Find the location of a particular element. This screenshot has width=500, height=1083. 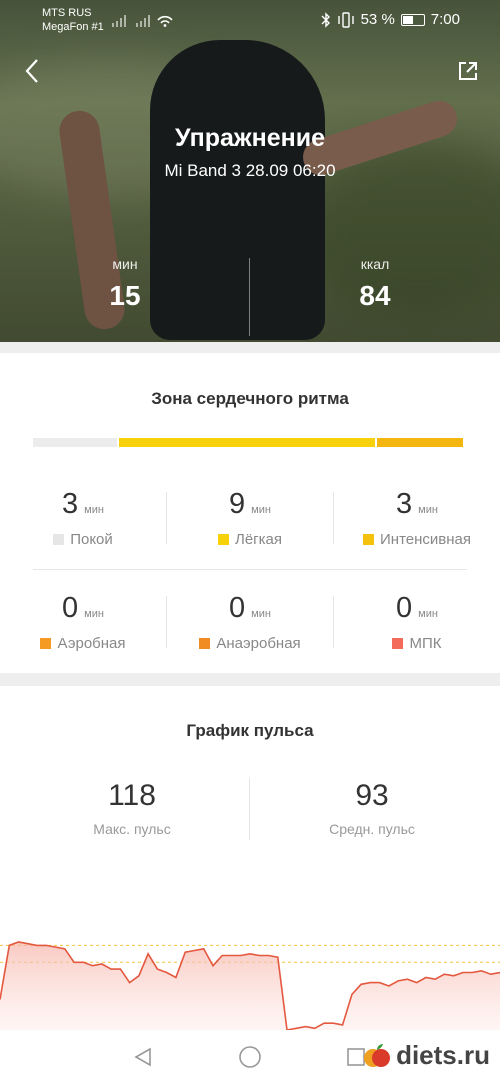

share-button is located at coordinates (468, 71).